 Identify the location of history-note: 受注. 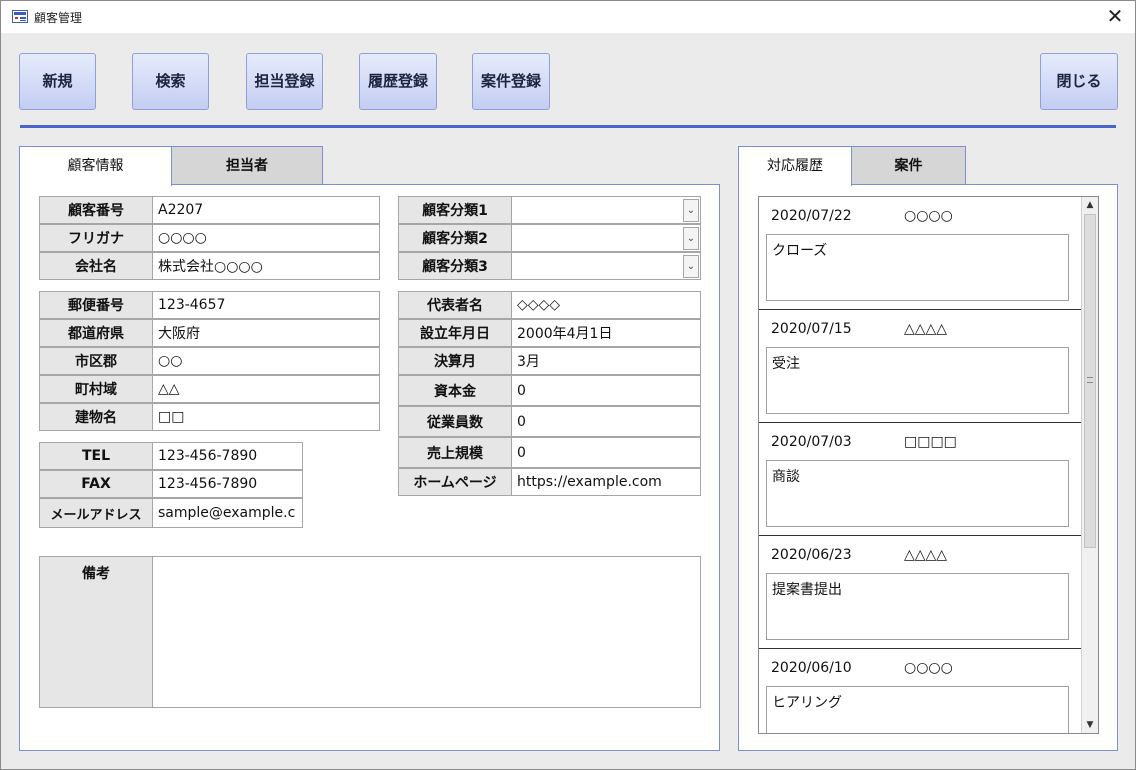
(917, 380).